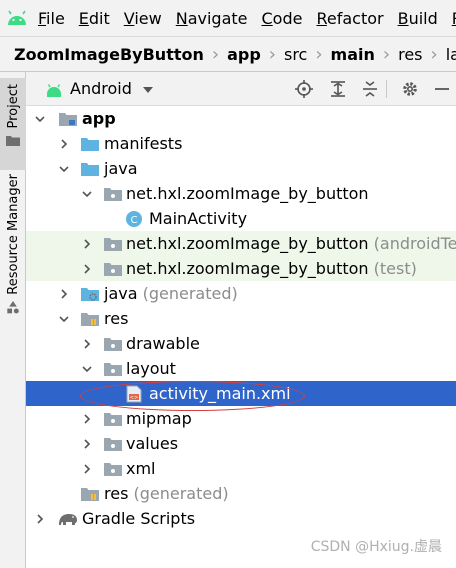 The image size is (456, 568). I want to click on breadcrumb-res: res, so click(410, 54).